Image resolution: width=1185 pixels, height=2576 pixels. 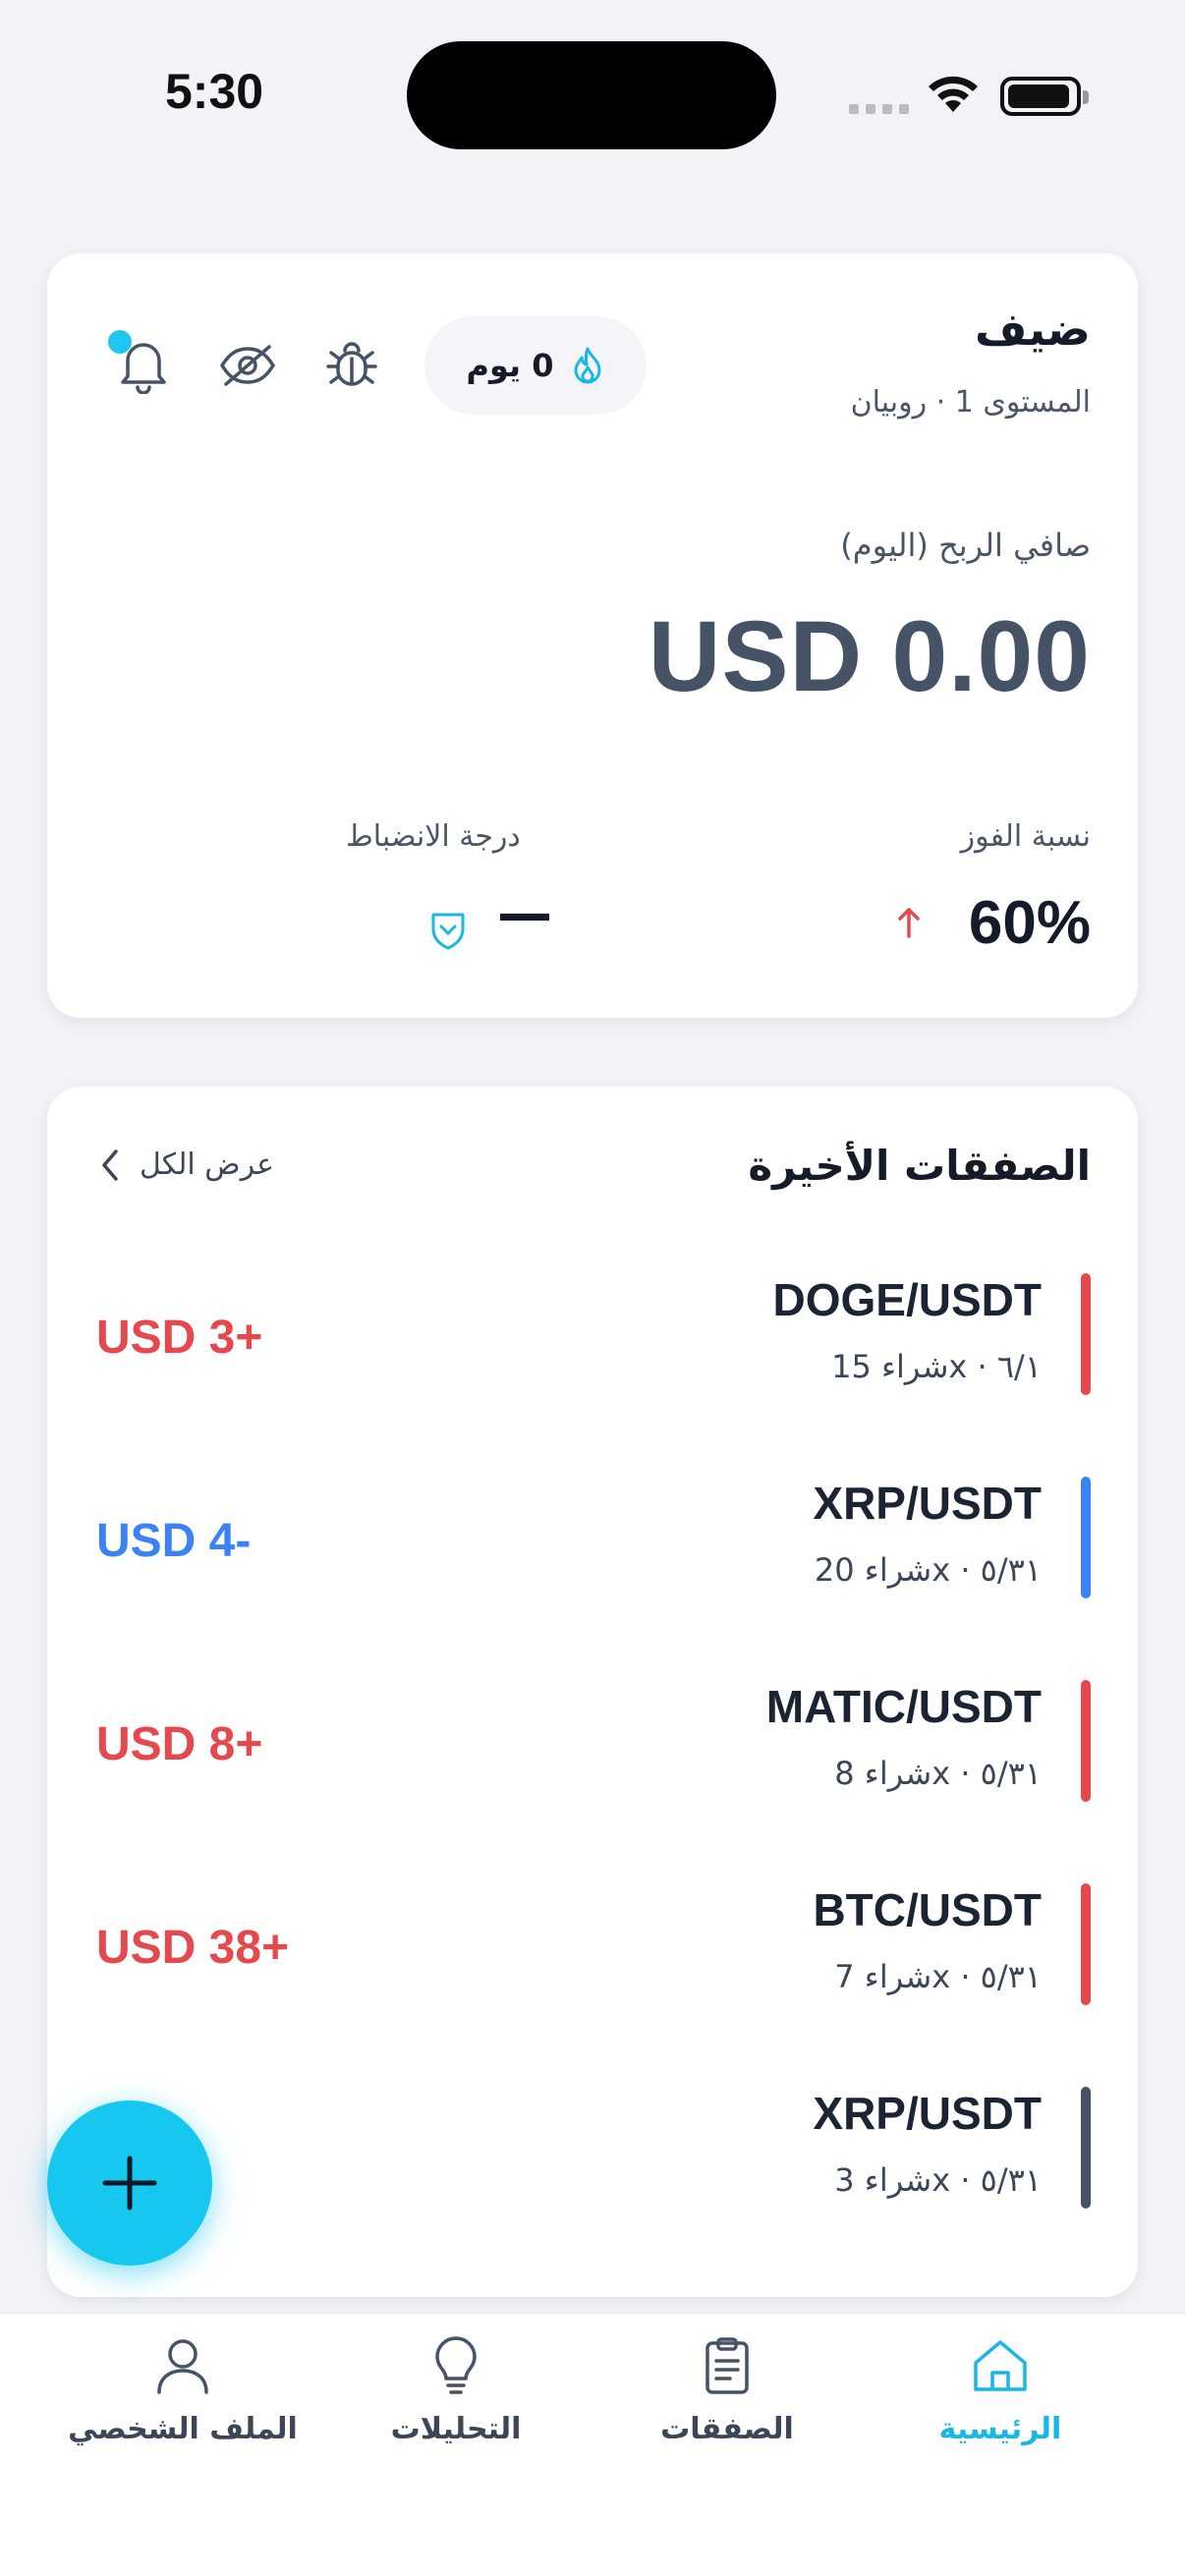 What do you see at coordinates (909, 923) in the screenshot?
I see `arrow-up-icon` at bounding box center [909, 923].